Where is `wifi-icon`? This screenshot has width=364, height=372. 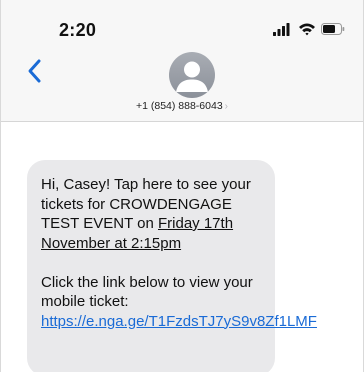
wifi-icon is located at coordinates (307, 29).